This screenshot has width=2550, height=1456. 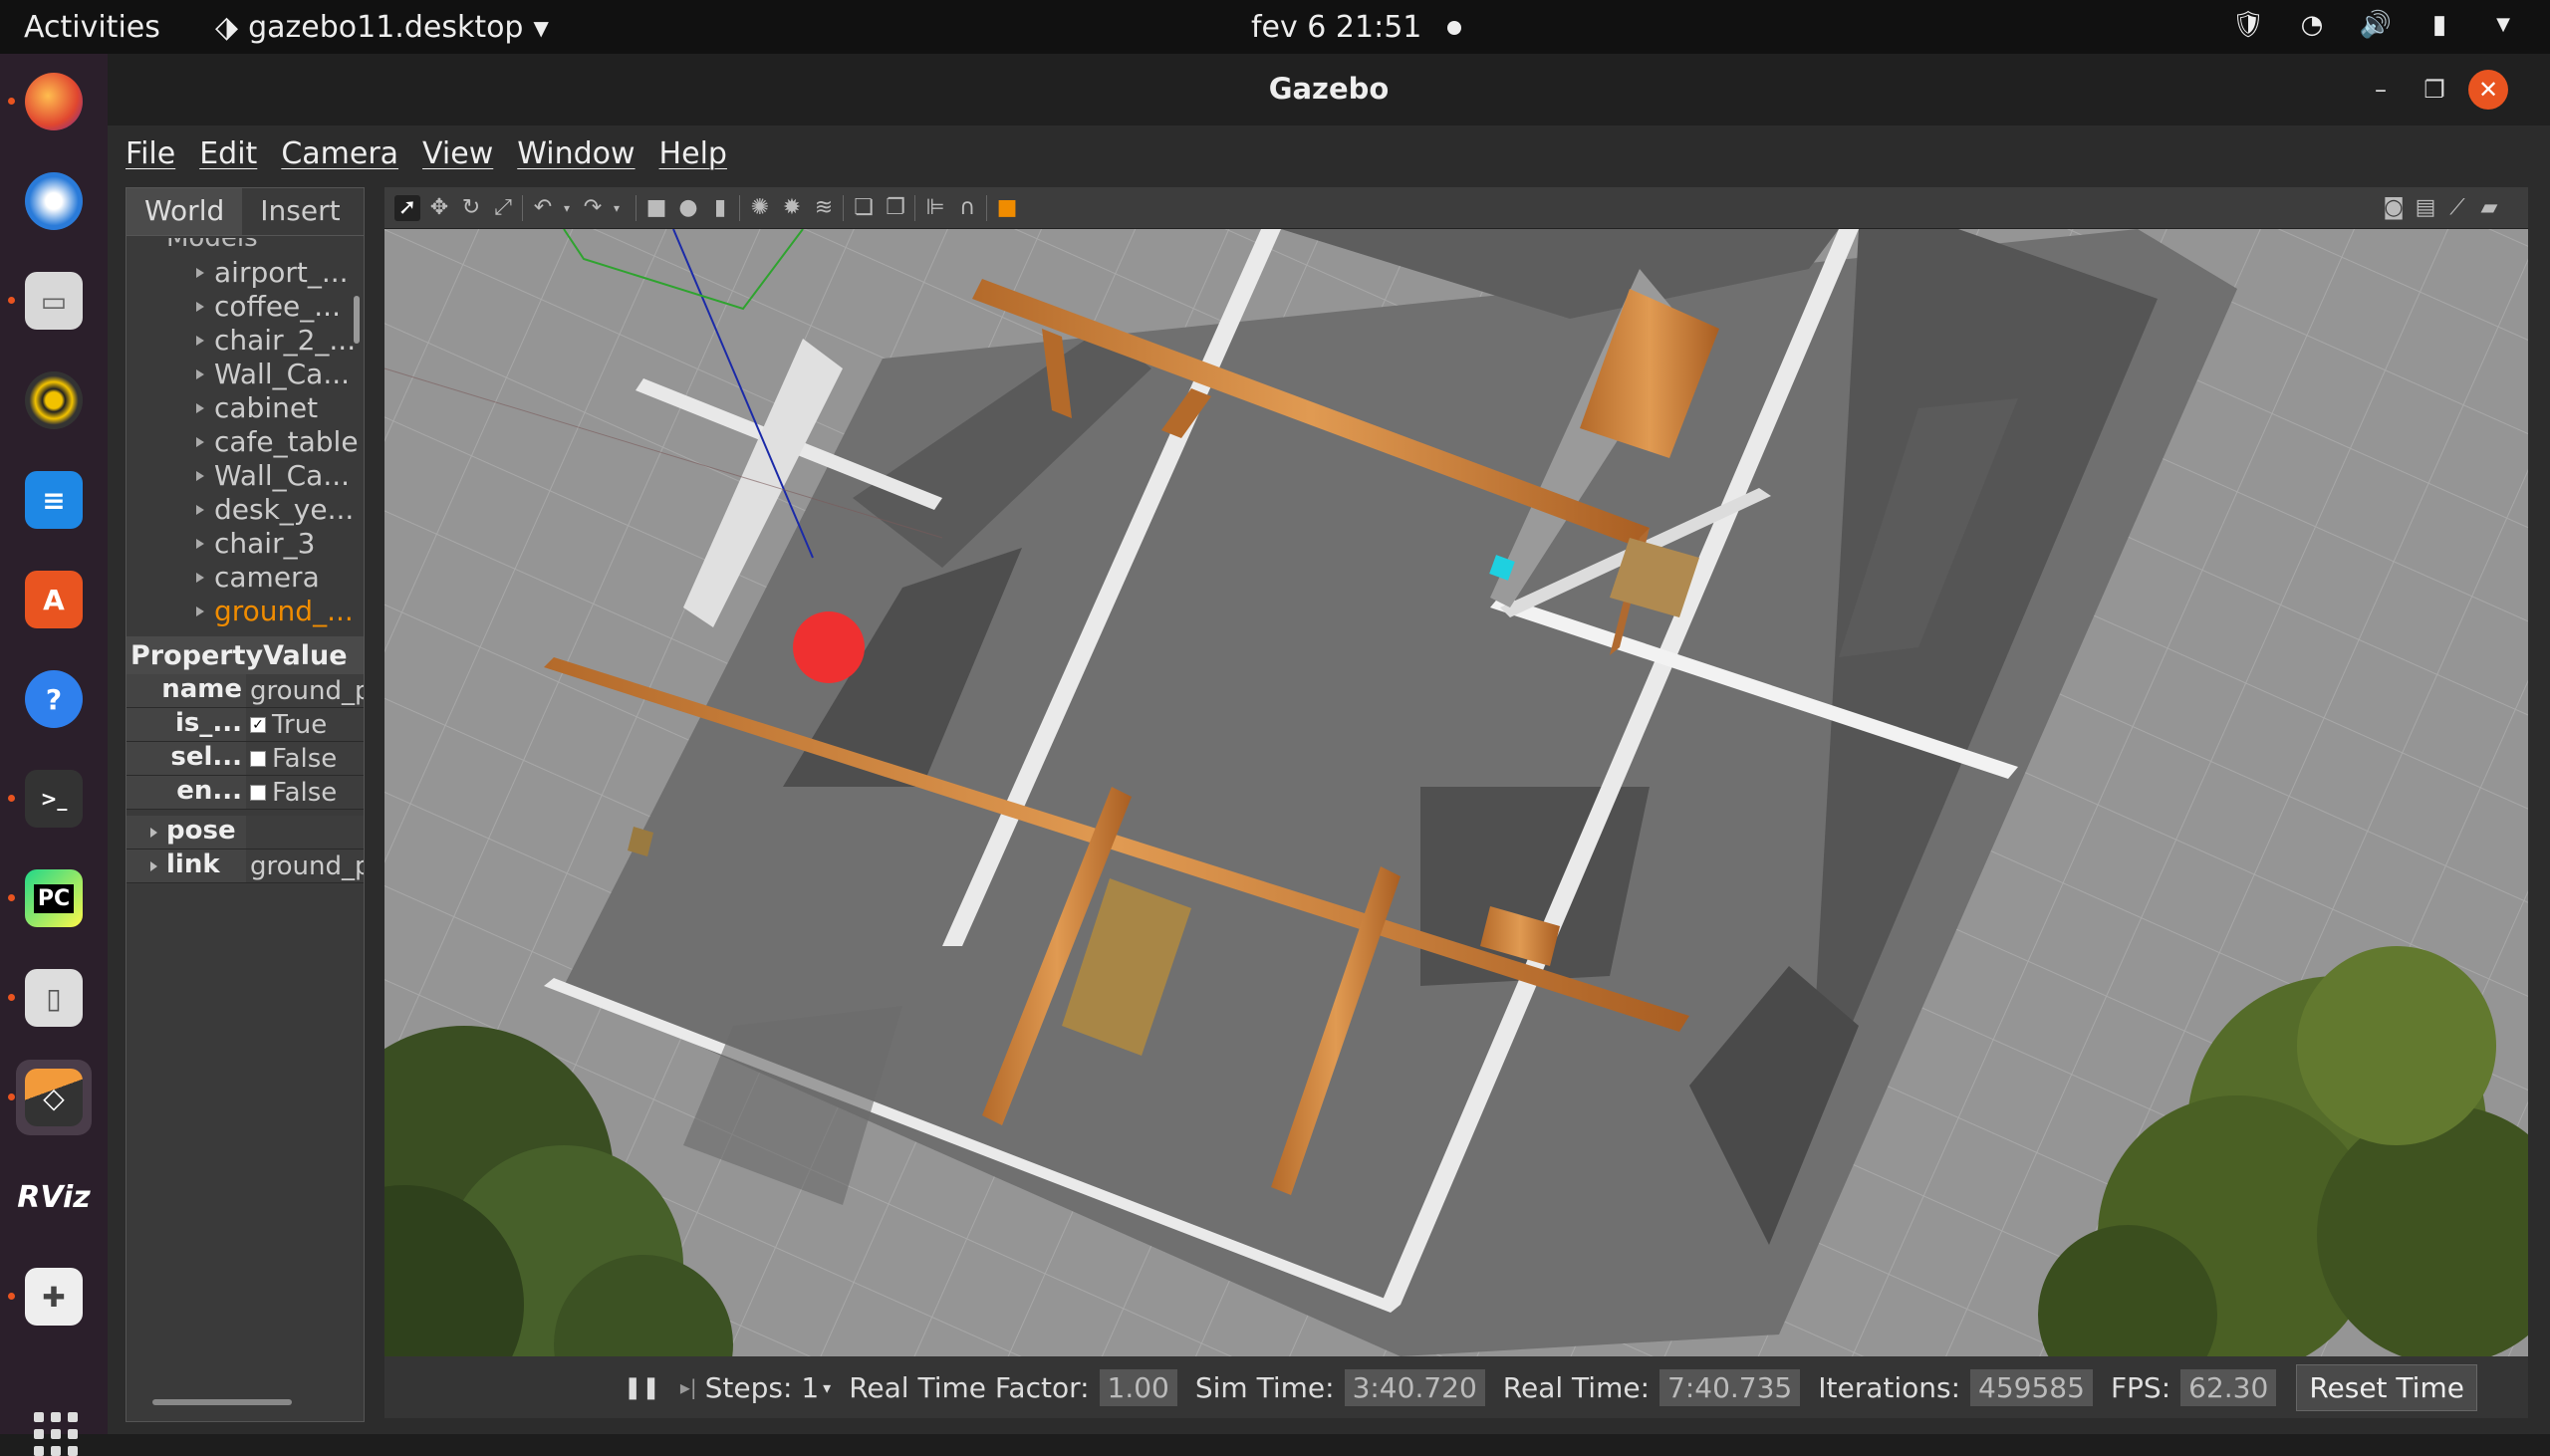 What do you see at coordinates (656, 208) in the screenshot?
I see `box-shape-icon: ■` at bounding box center [656, 208].